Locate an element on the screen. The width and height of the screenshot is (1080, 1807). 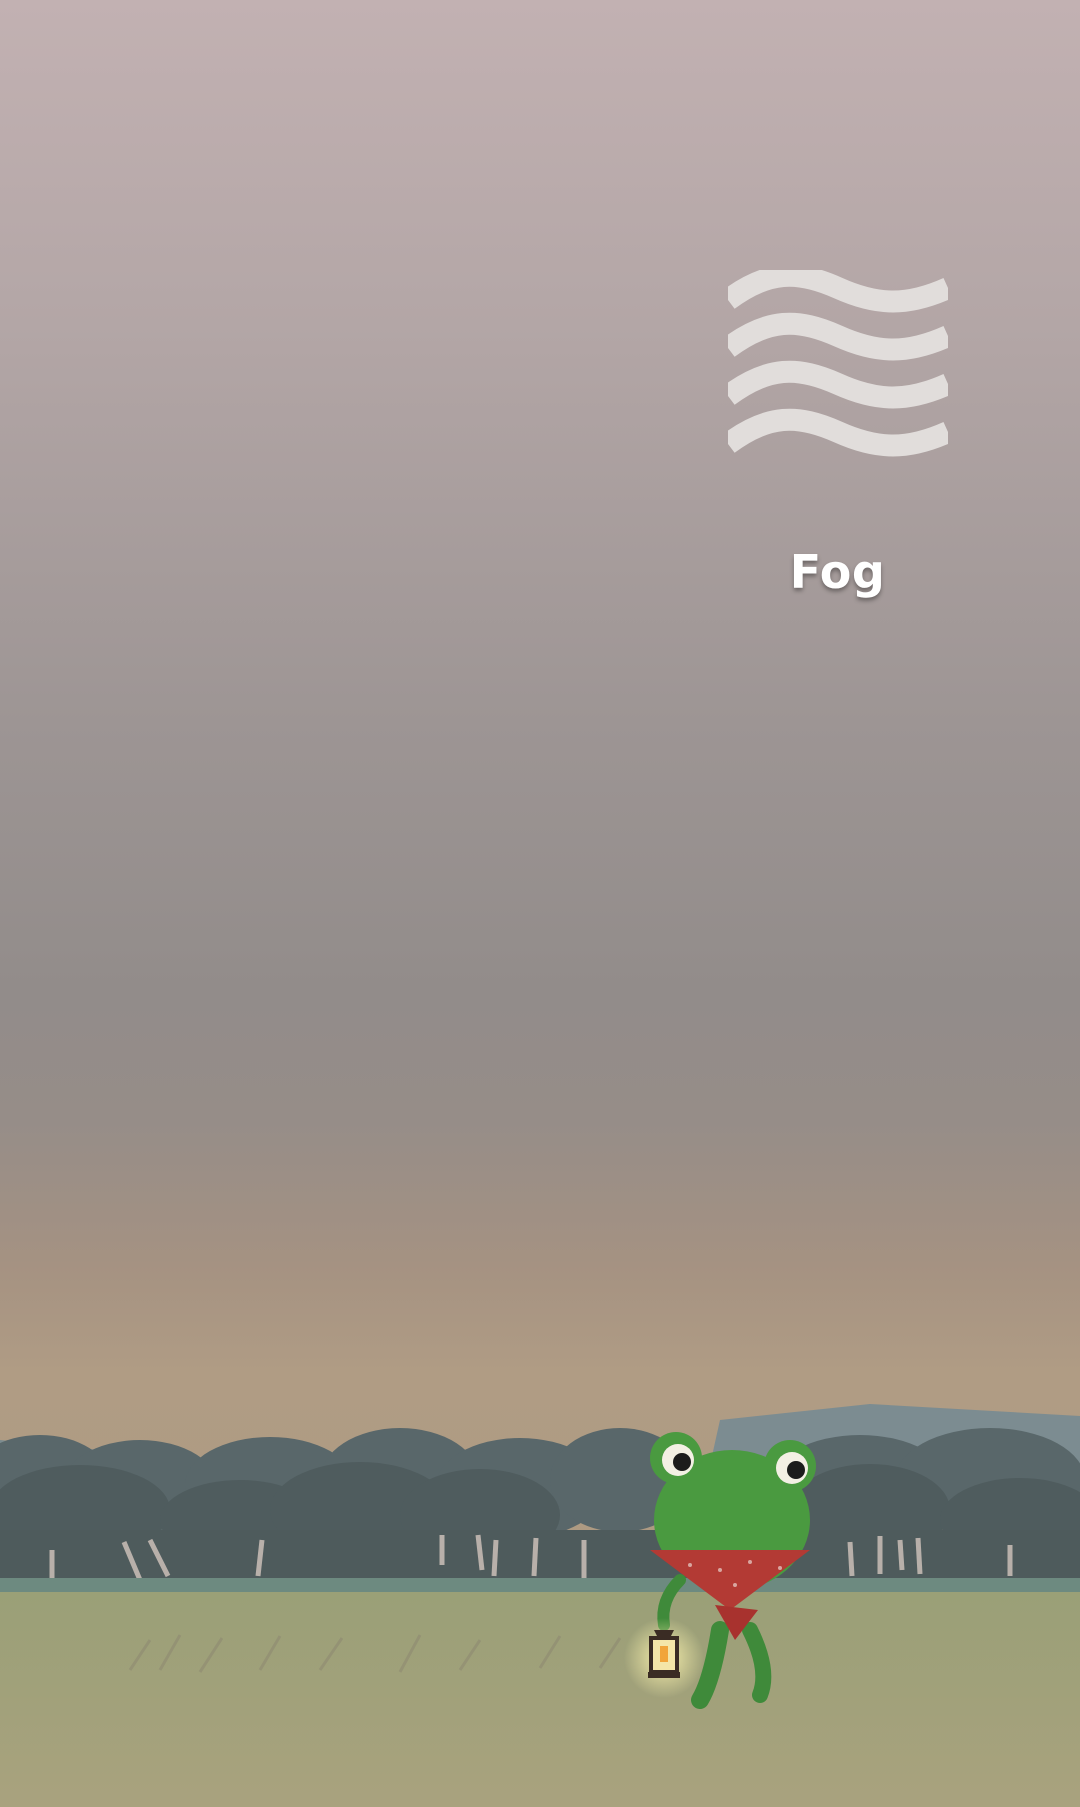
lantern is located at coordinates (664, 1658).